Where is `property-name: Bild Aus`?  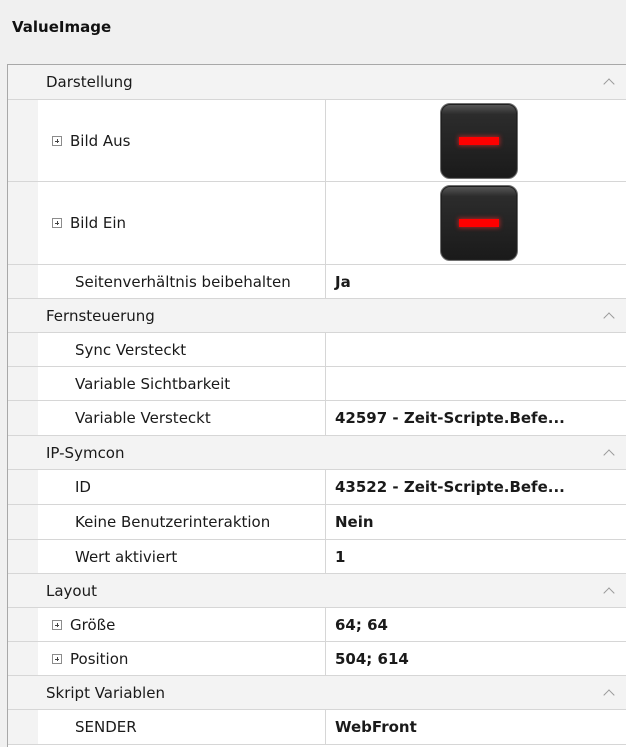
property-name: Bild Aus is located at coordinates (182, 140).